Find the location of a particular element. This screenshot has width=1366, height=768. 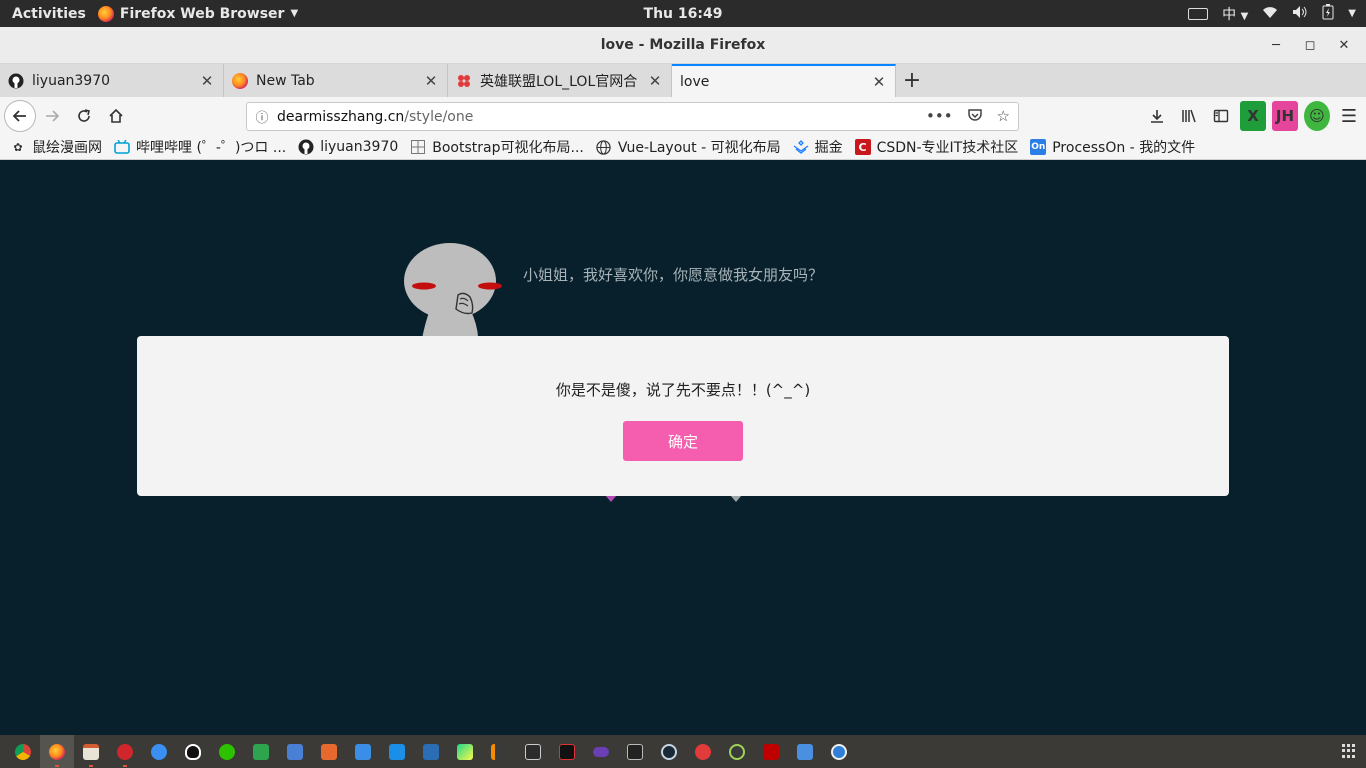

info-icon: ⓘ is located at coordinates (262, 116).